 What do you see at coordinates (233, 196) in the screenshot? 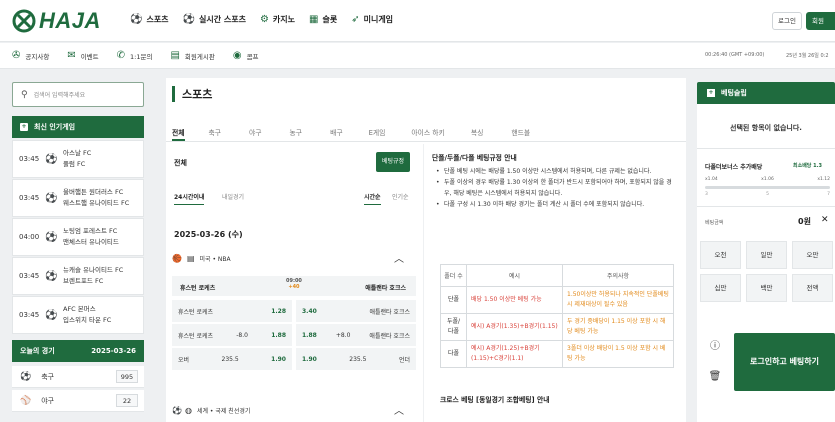
I see `filter-tomorrow: 내일경기` at bounding box center [233, 196].